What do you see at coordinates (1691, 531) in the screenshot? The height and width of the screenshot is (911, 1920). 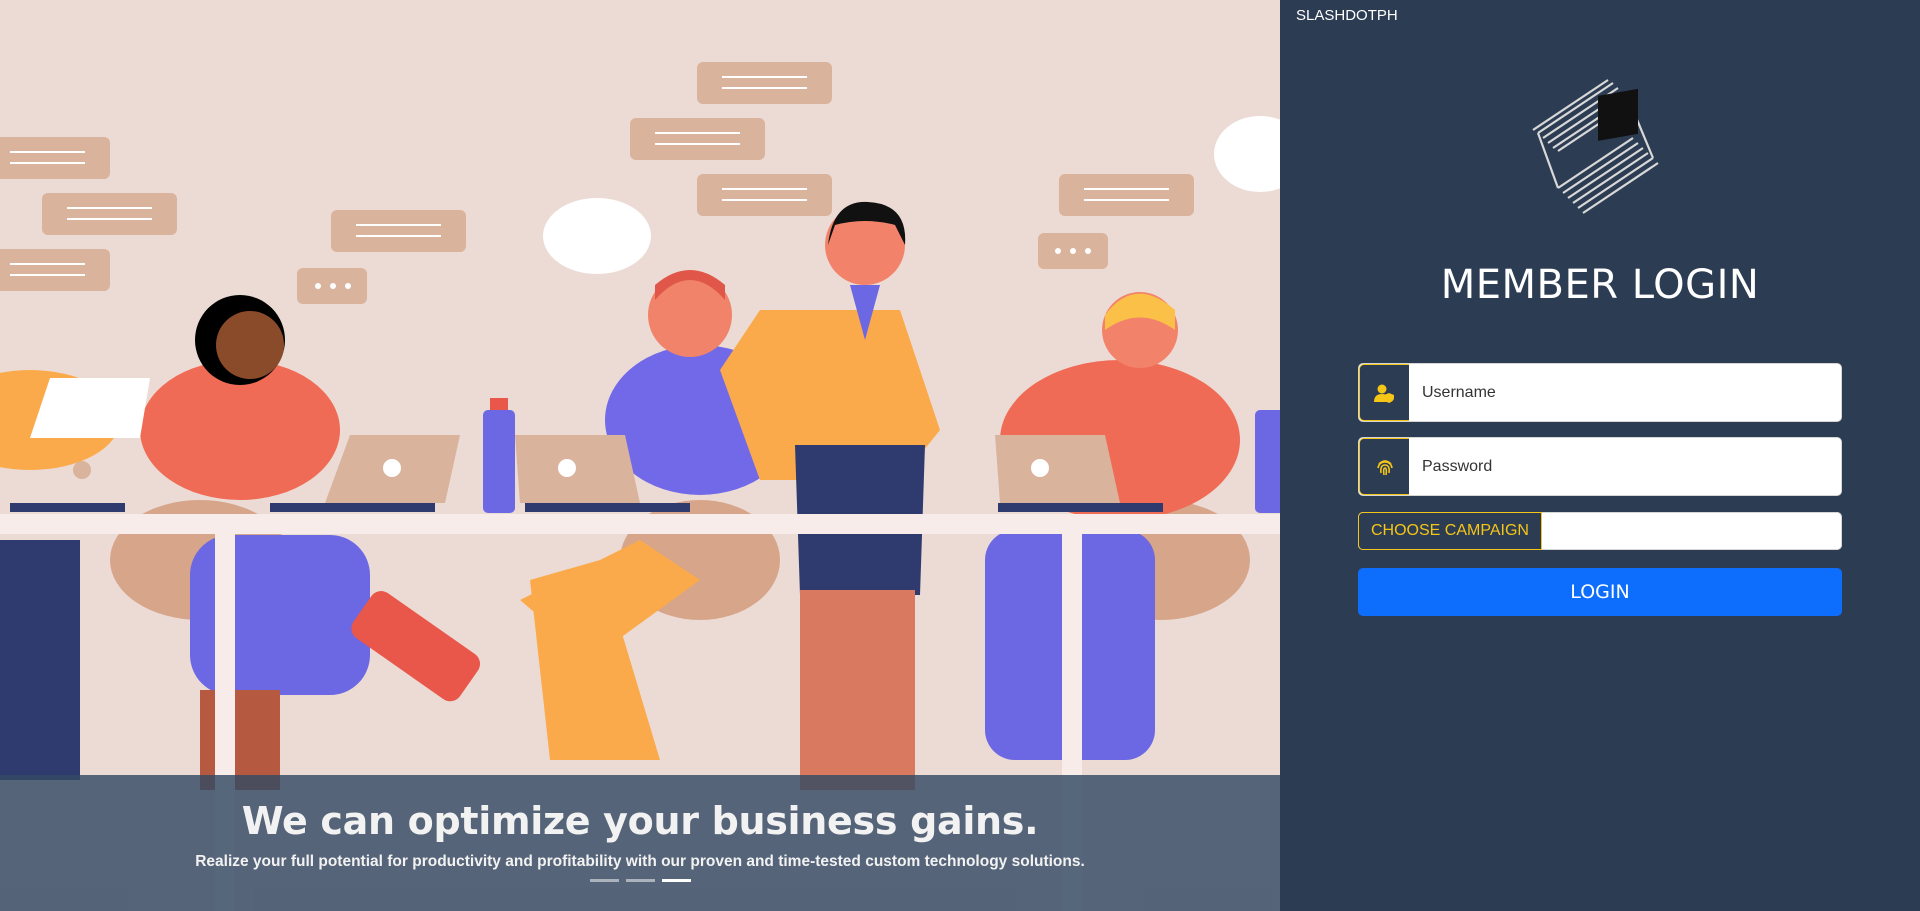 I see `campaign-select` at bounding box center [1691, 531].